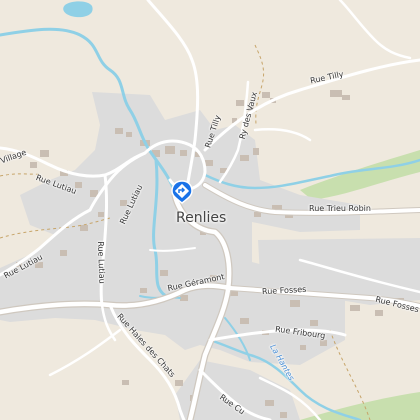 The height and width of the screenshot is (420, 420). I want to click on location-marker, so click(182, 192).